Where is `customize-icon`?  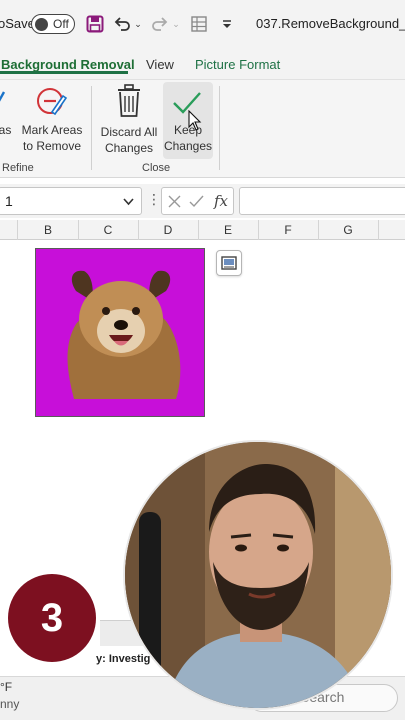
customize-icon is located at coordinates (227, 24).